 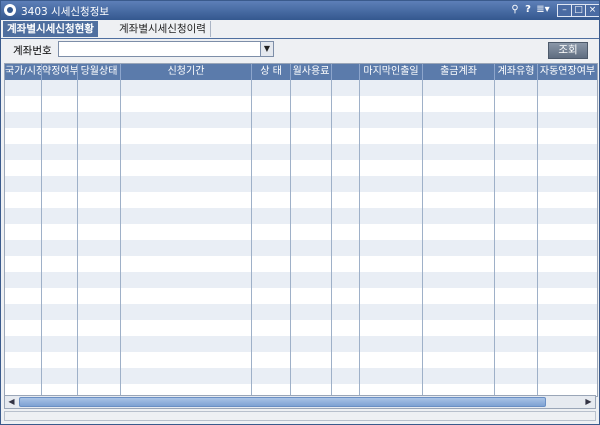 I want to click on help-icon: ?, so click(x=528, y=10).